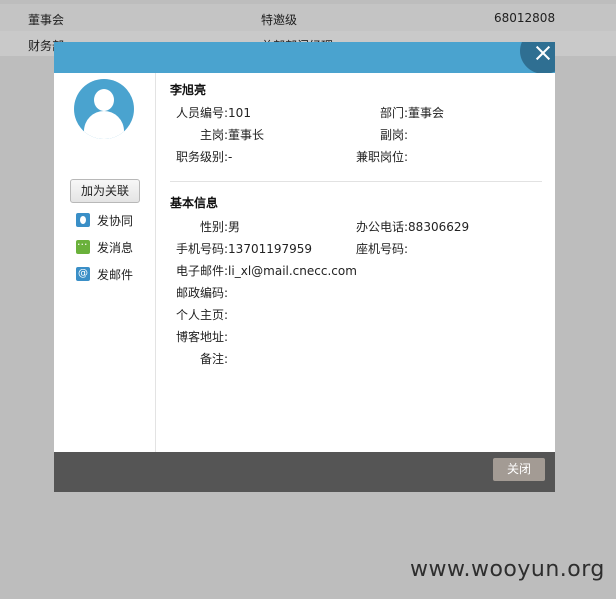 The width and height of the screenshot is (616, 599). What do you see at coordinates (266, 271) in the screenshot?
I see `email-field: 电子邮件:li_xl@mail.cnecc.com` at bounding box center [266, 271].